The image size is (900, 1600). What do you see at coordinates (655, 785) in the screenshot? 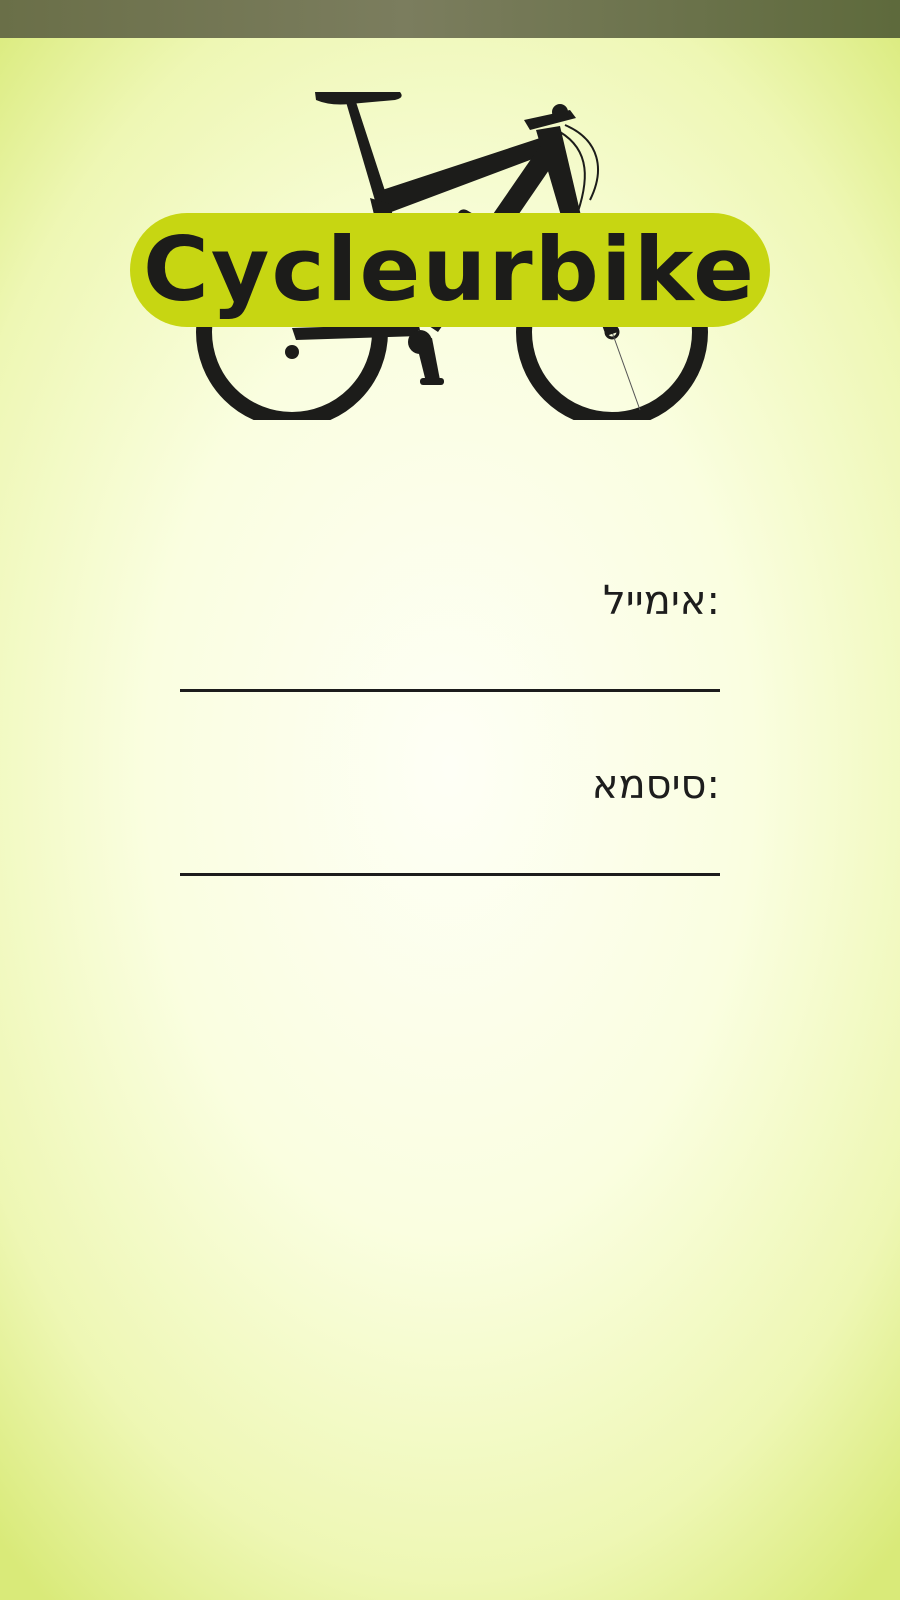
I see `password-label: :סיסמא` at bounding box center [655, 785].